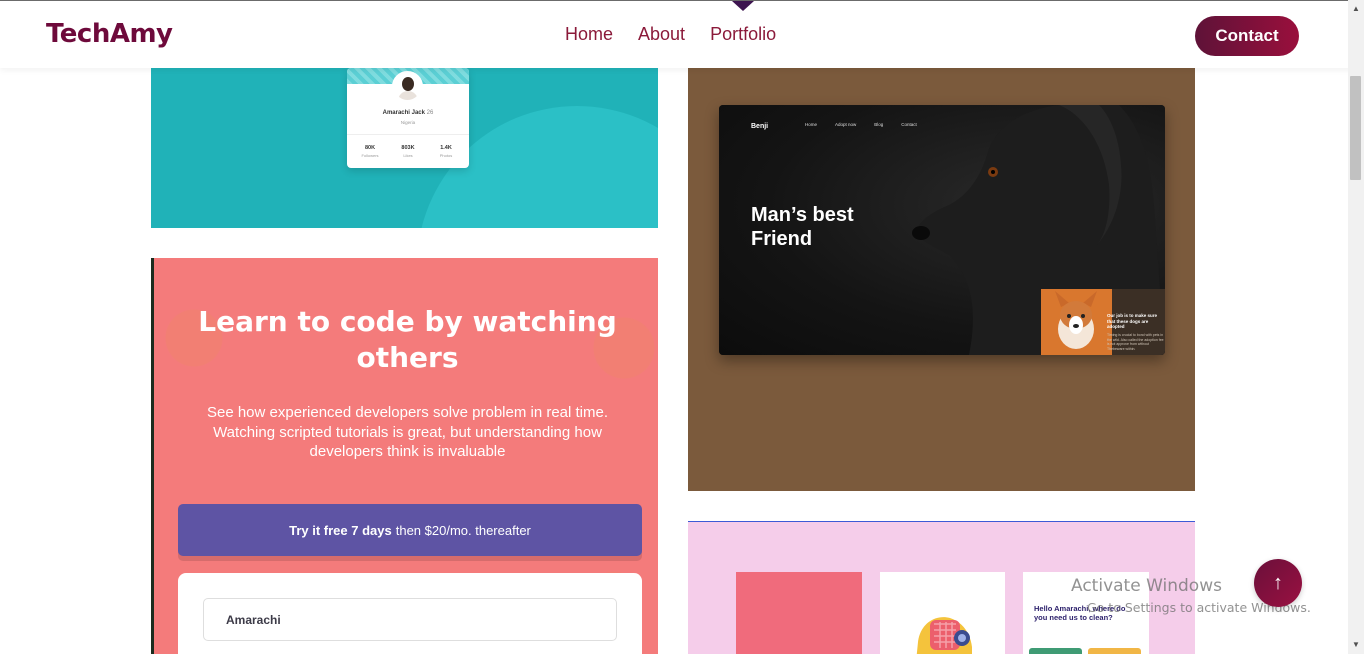 Image resolution: width=1364 pixels, height=654 pixels. What do you see at coordinates (942, 613) in the screenshot?
I see `illustration-panel` at bounding box center [942, 613].